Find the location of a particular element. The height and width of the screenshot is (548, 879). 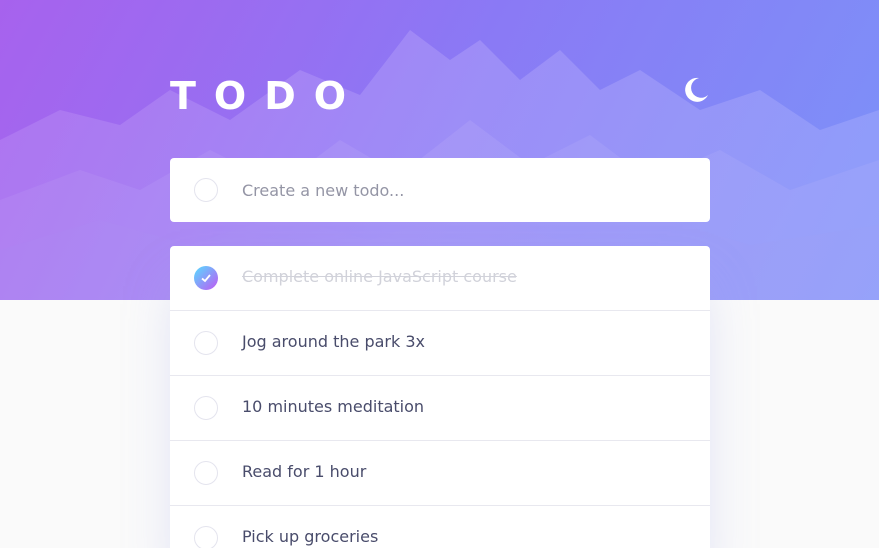

todo-label: Read for 1 hour is located at coordinates (304, 471).